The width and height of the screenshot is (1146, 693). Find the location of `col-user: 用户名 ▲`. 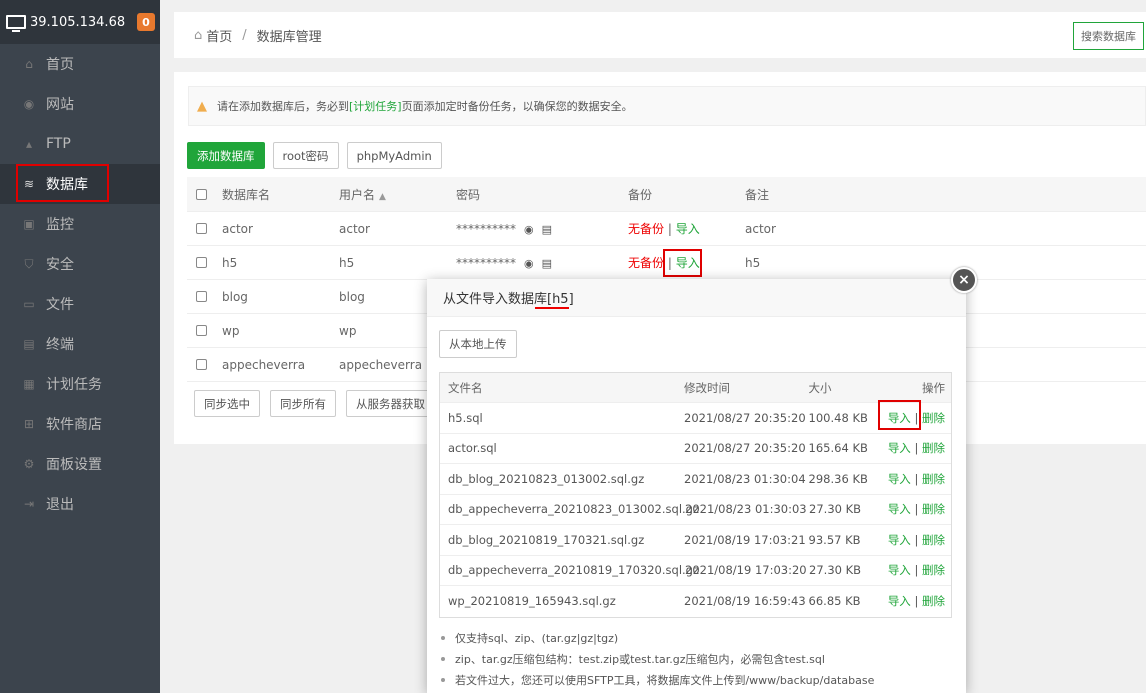

col-user: 用户名 ▲ is located at coordinates (397, 194).